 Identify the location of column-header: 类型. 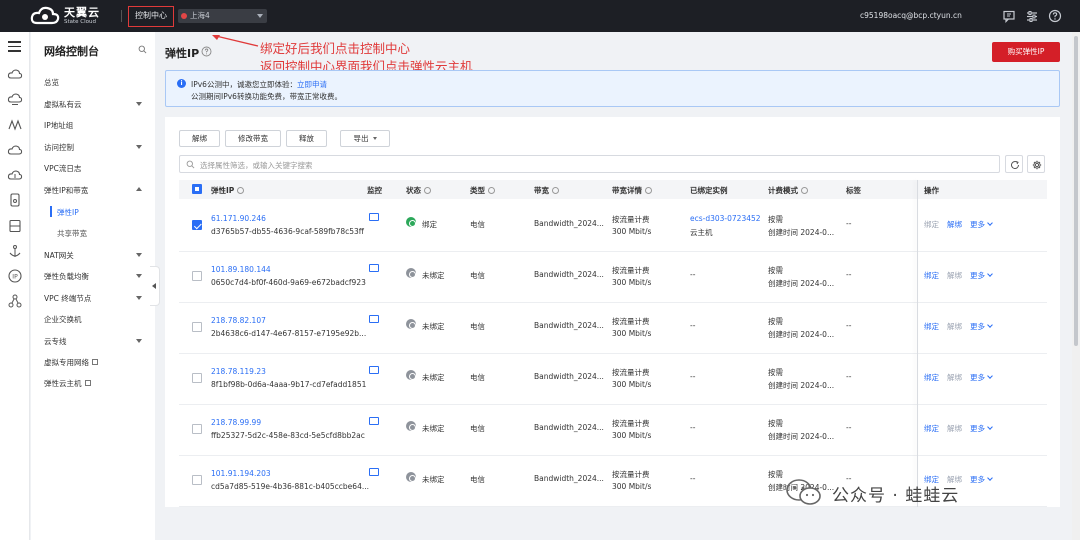
(482, 190).